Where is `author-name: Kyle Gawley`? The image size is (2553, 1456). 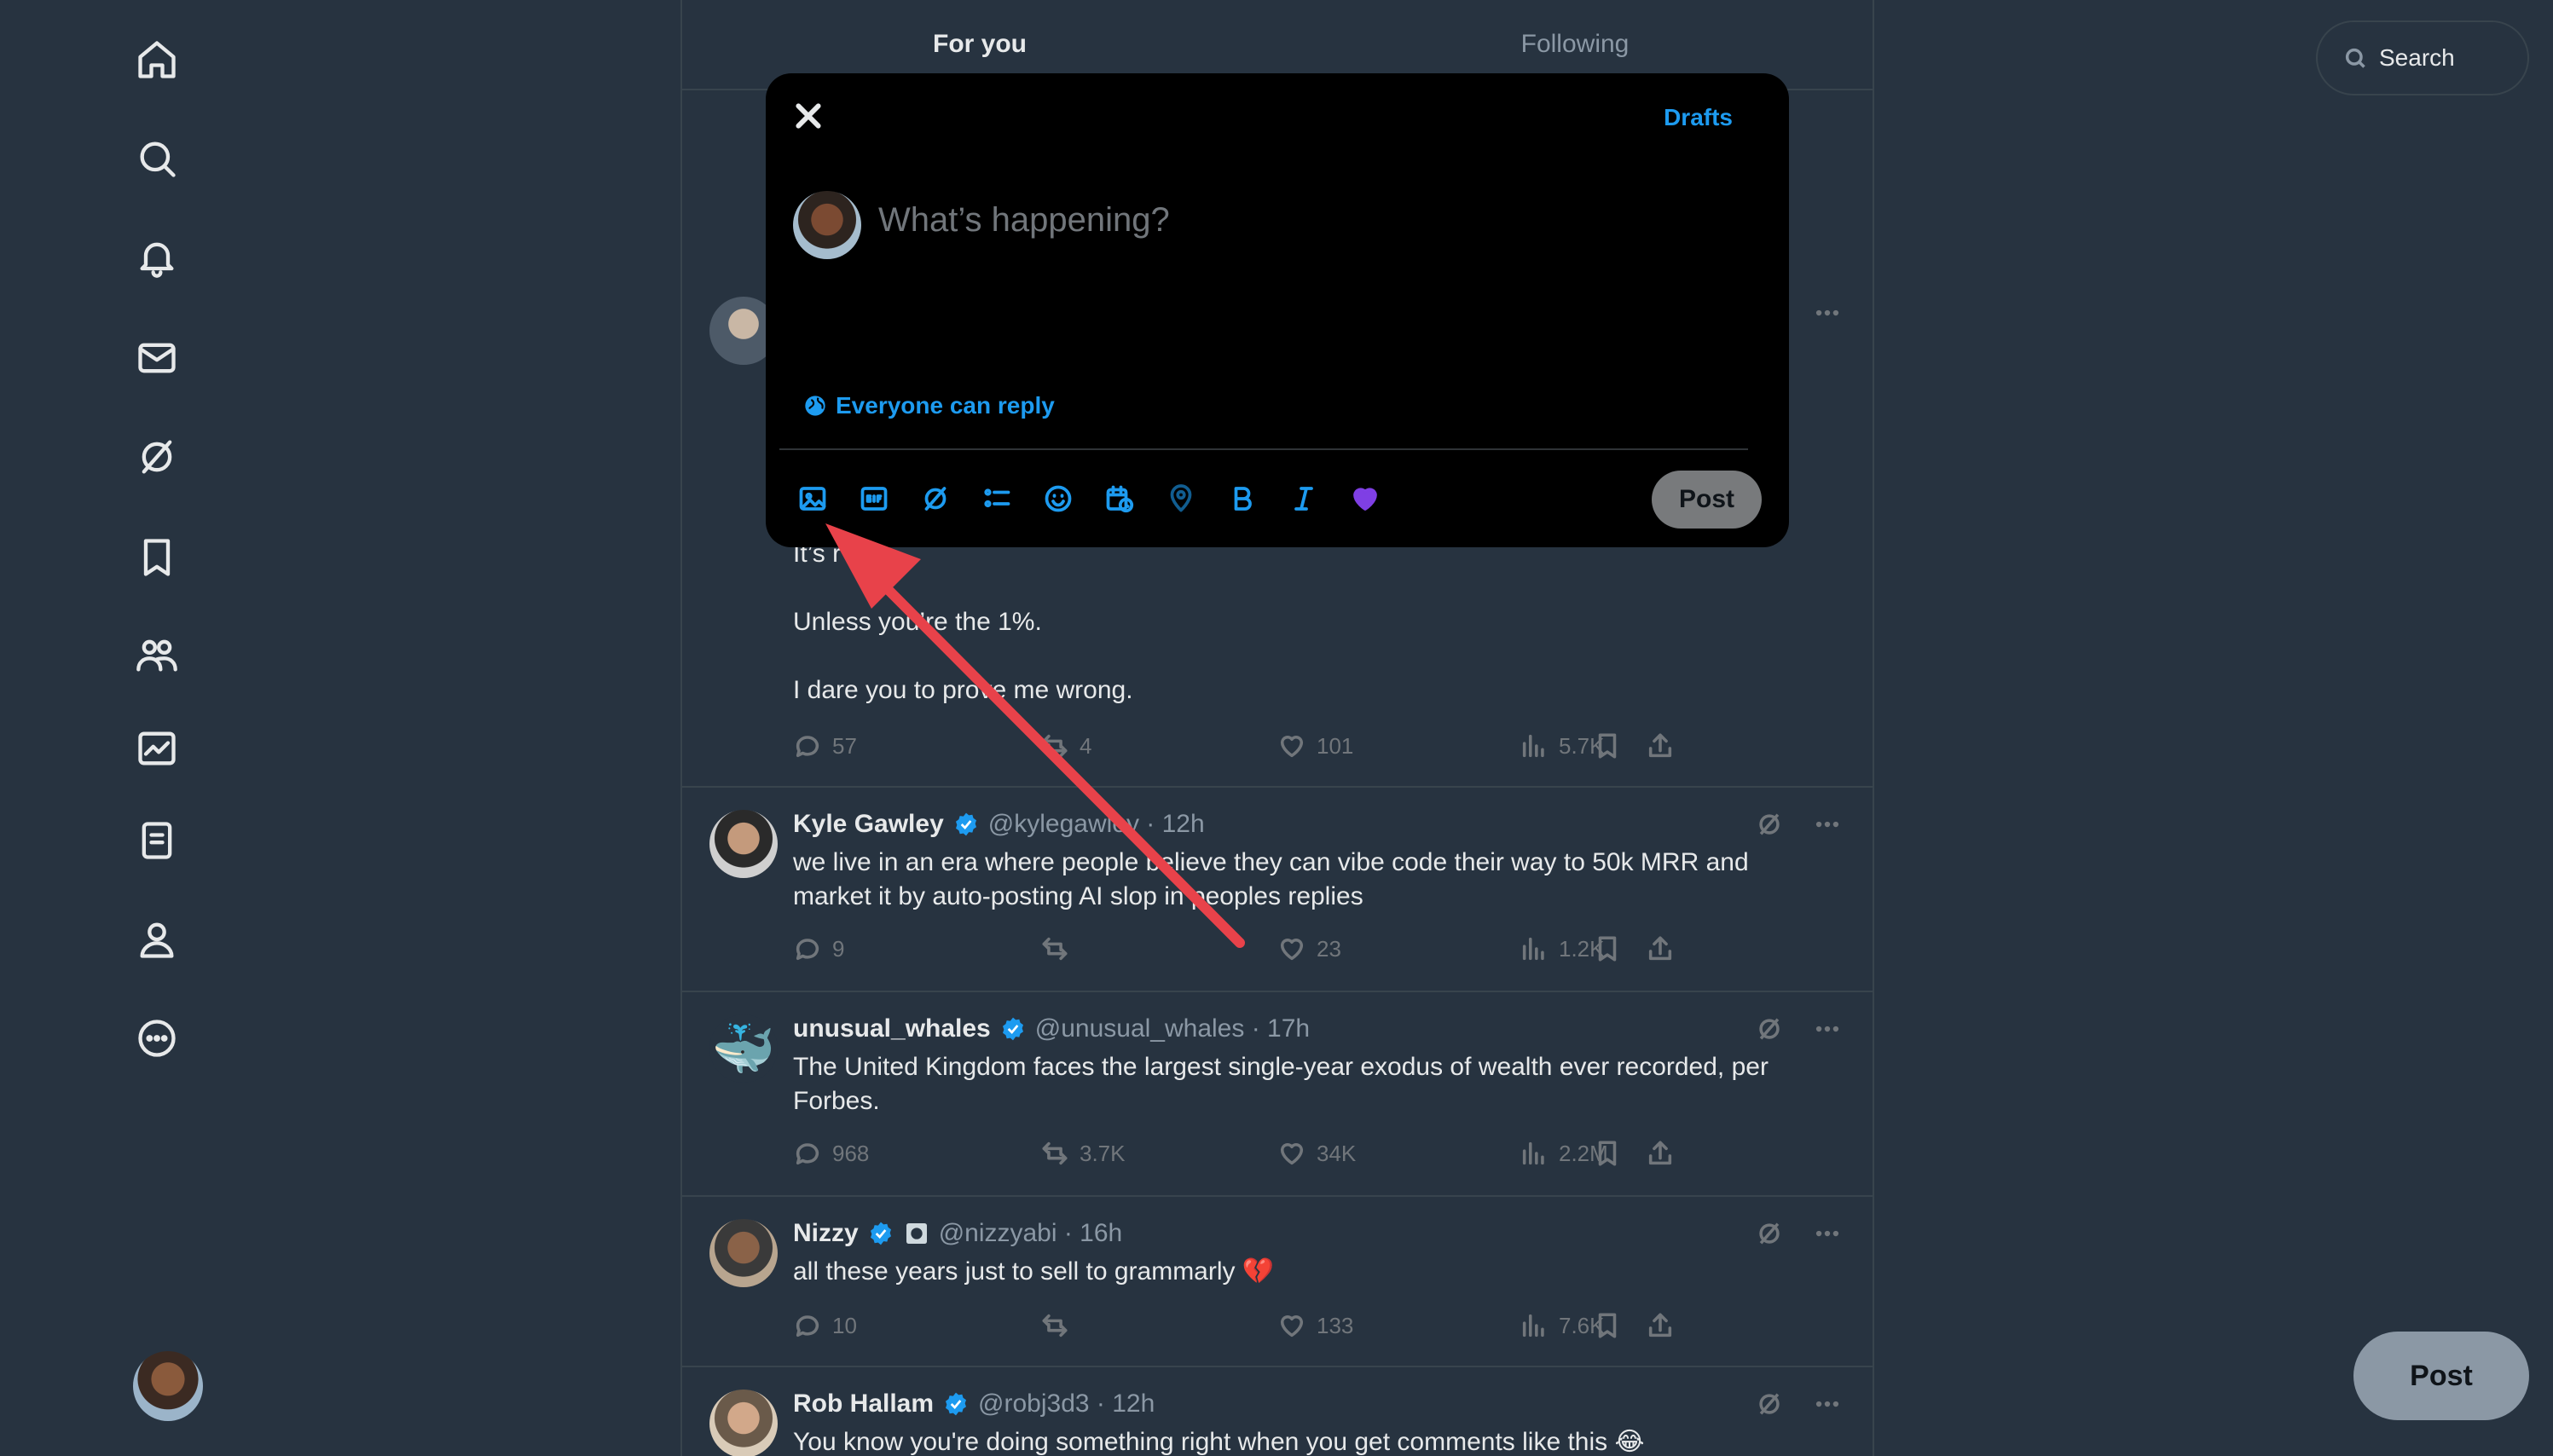 author-name: Kyle Gawley is located at coordinates (869, 824).